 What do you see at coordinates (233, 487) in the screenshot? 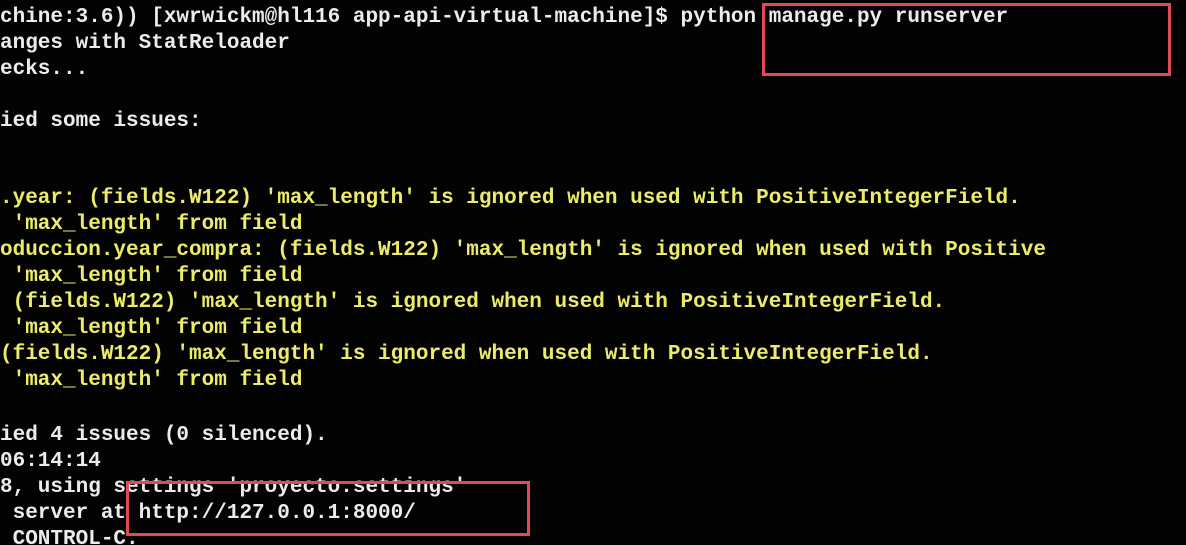
I see `terminal-output-line: 8, using settings 'proyecto.settings'` at bounding box center [233, 487].